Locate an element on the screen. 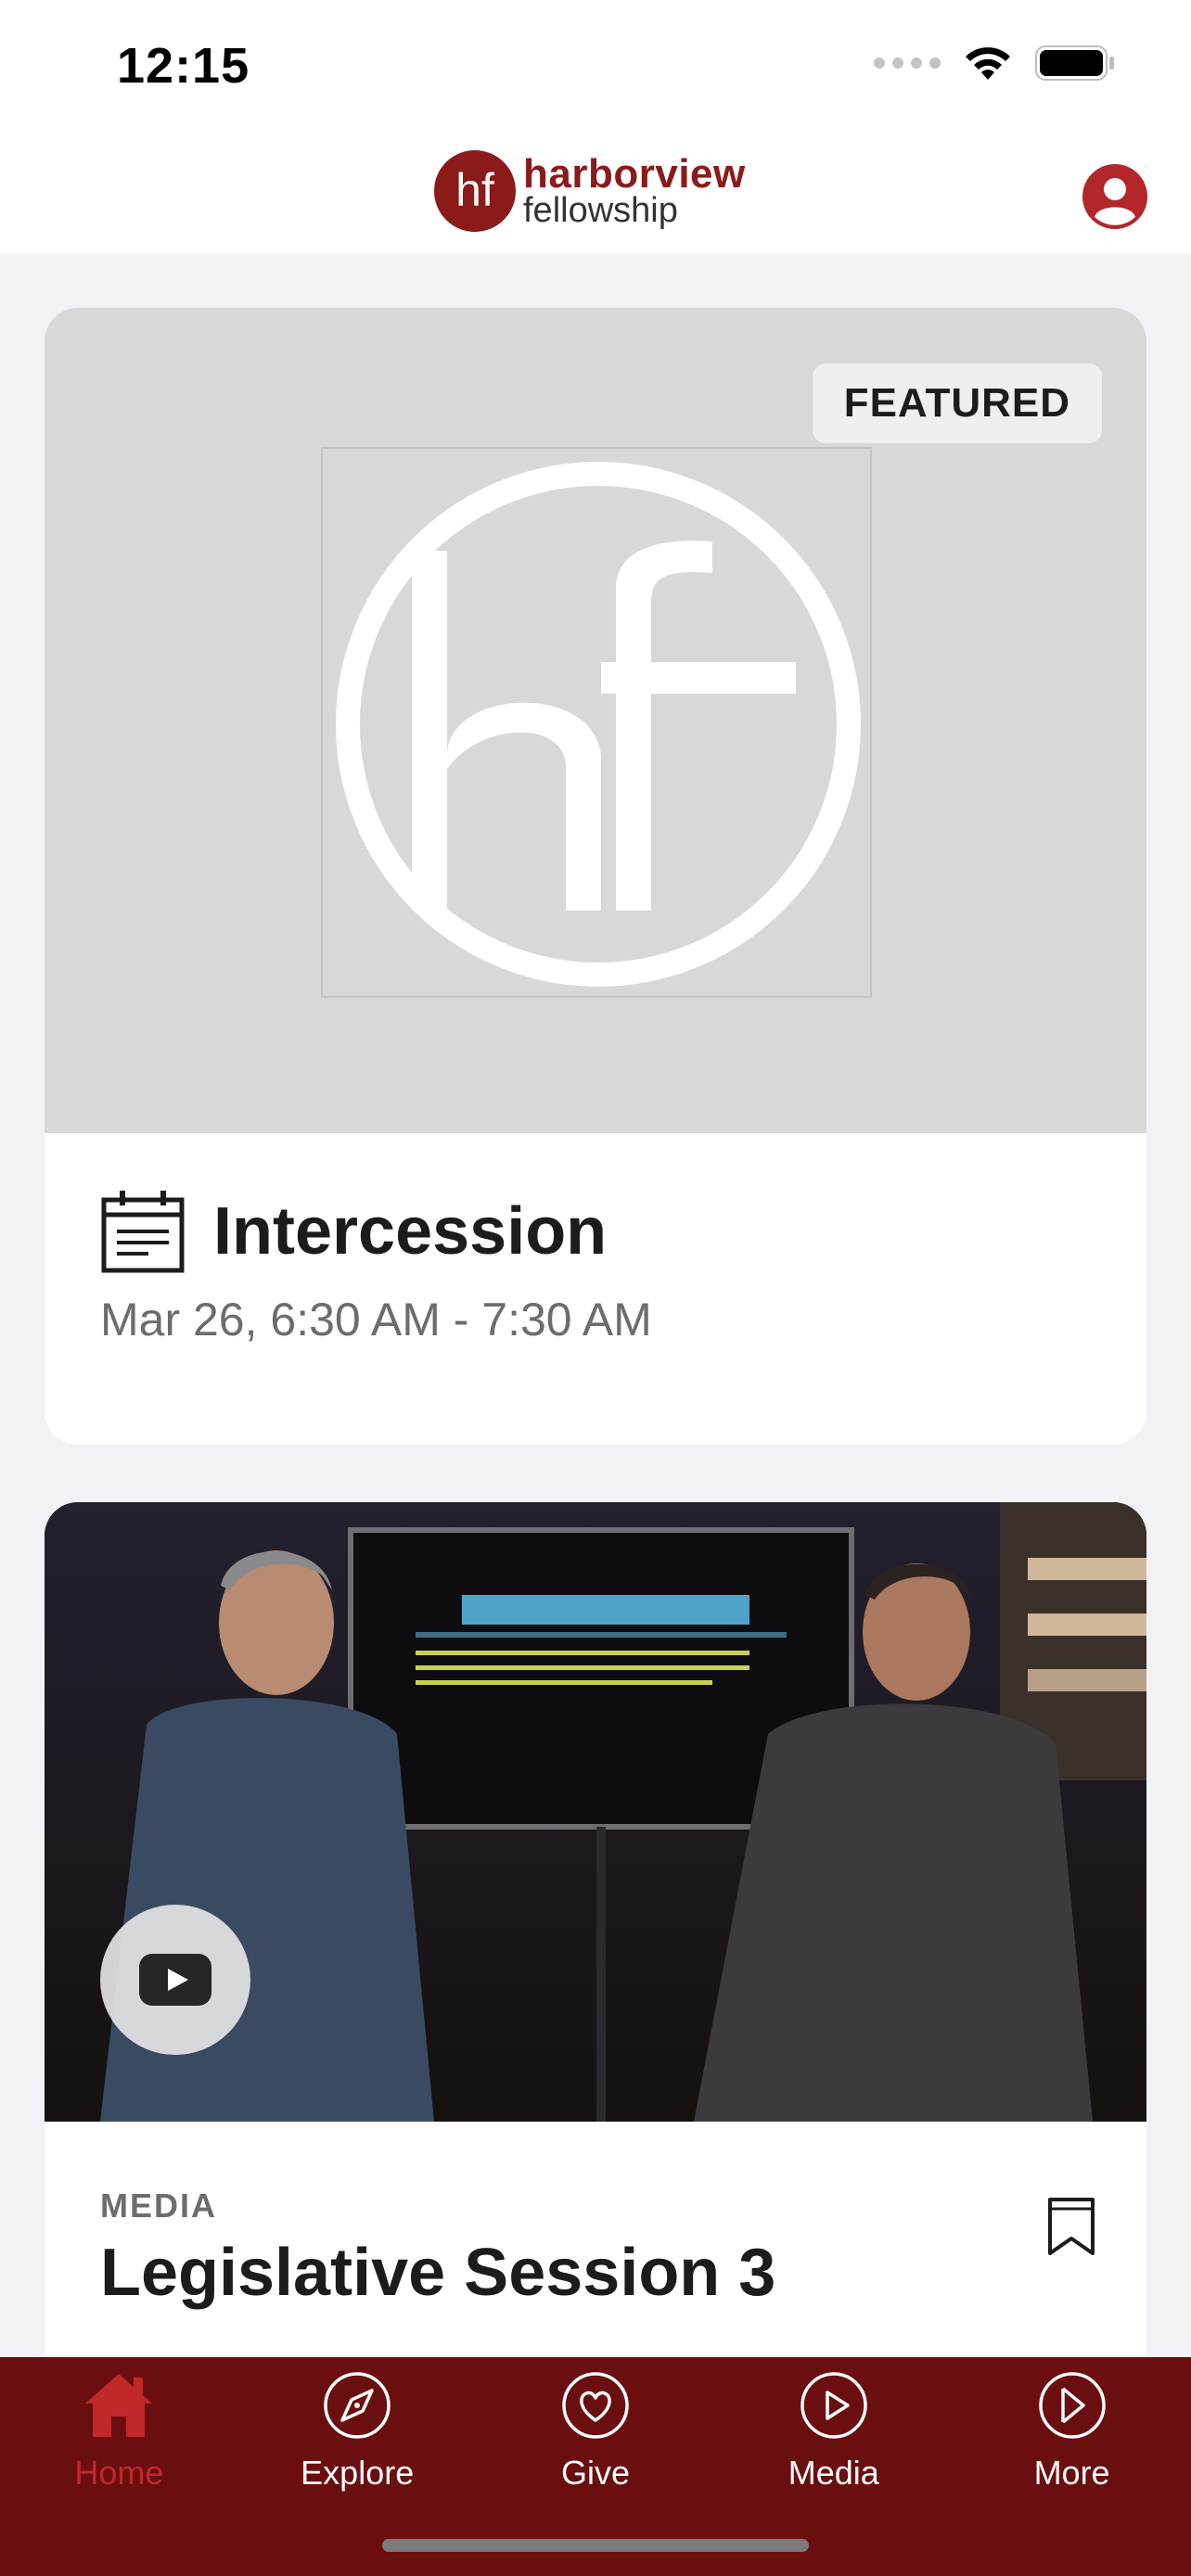 This screenshot has height=2576, width=1191. play-icon is located at coordinates (834, 2406).